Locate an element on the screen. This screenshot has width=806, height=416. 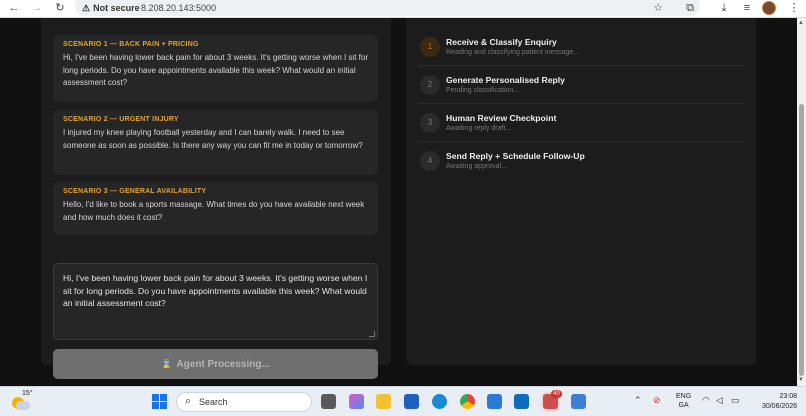
scenario-title: SCENARIO 3 — GENERAL AVAILABILITY is located at coordinates (135, 191).